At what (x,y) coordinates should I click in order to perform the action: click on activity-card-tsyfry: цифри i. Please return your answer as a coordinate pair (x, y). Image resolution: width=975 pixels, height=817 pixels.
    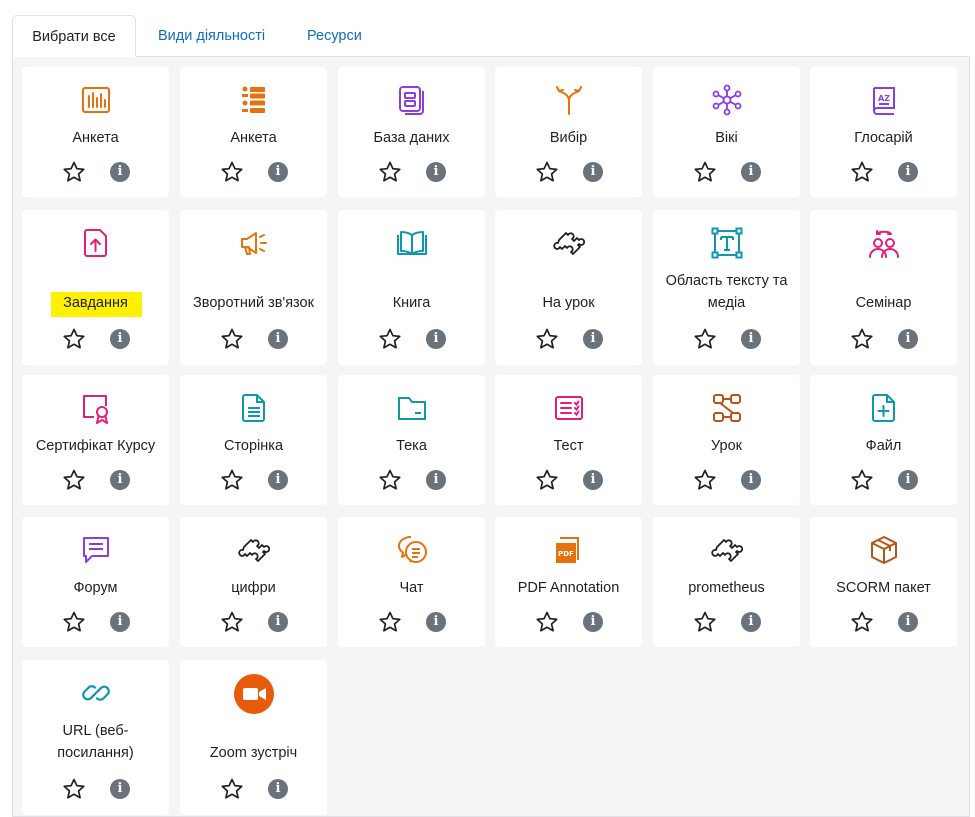
    Looking at the image, I should click on (253, 582).